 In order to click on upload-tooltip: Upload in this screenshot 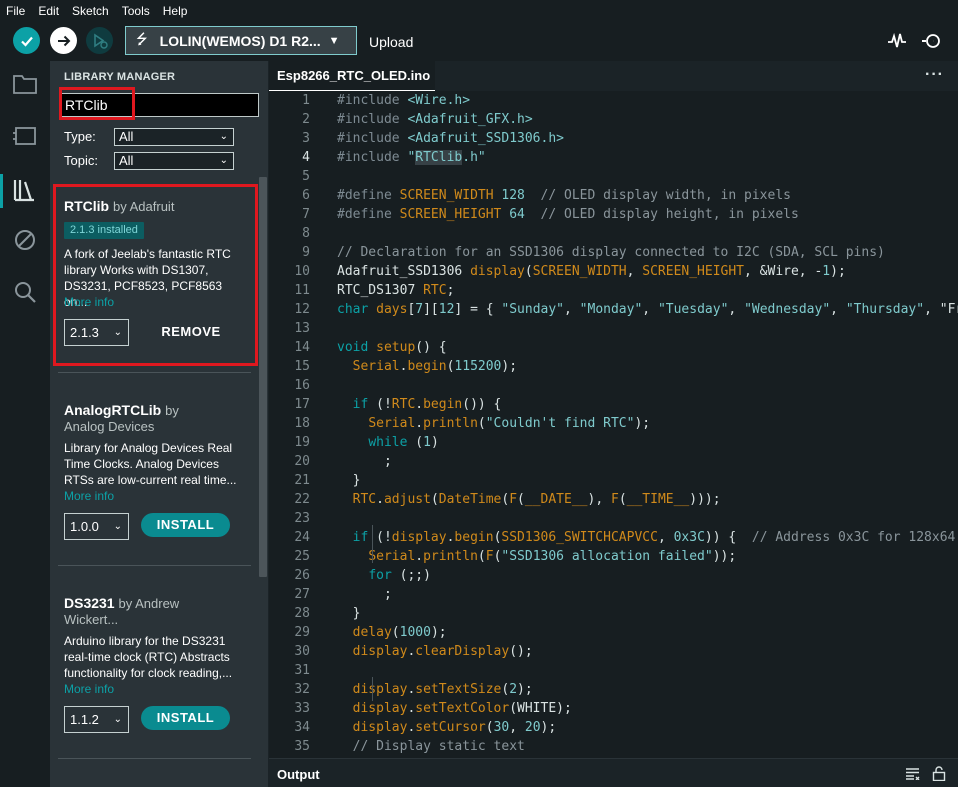, I will do `click(391, 42)`.